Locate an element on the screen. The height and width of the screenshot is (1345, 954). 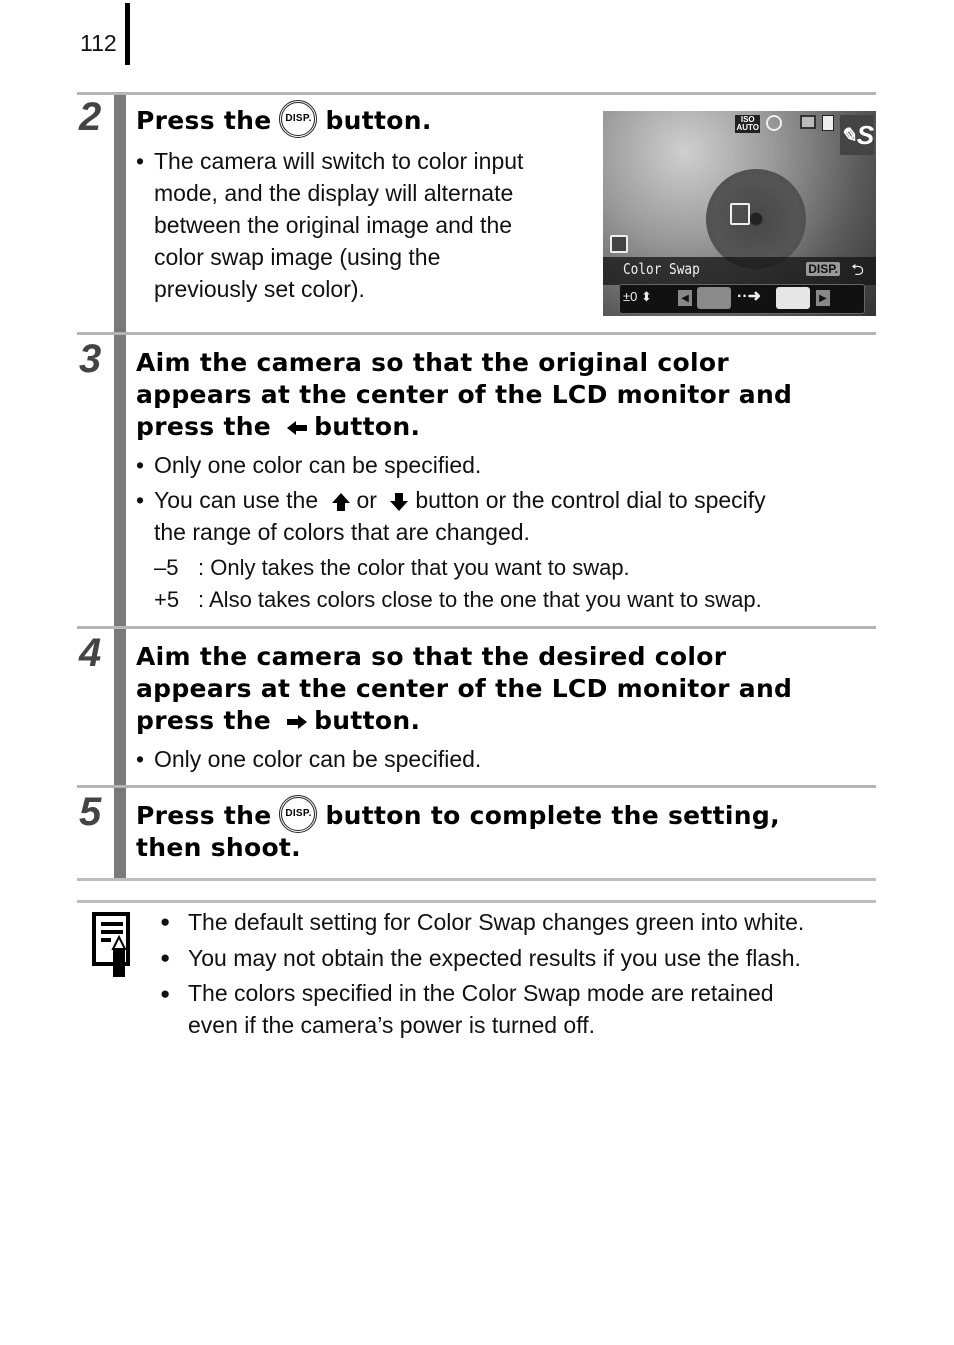
center-target-frame is located at coordinates (740, 214).